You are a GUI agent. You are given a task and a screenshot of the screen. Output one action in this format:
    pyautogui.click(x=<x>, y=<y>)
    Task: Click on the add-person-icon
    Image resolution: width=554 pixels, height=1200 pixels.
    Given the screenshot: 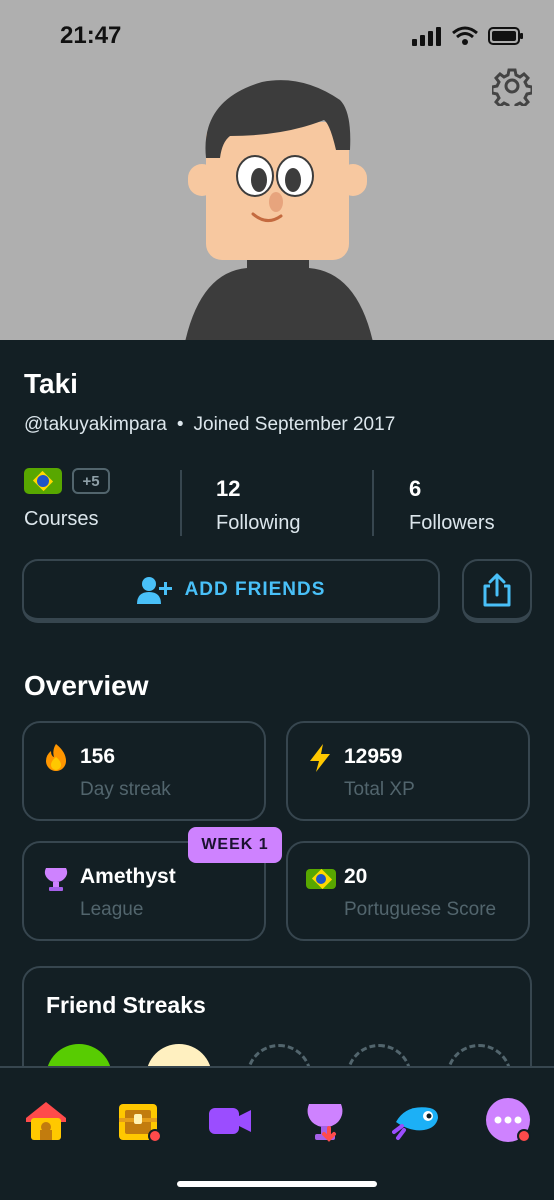 What is the action you would take?
    pyautogui.click(x=154, y=590)
    